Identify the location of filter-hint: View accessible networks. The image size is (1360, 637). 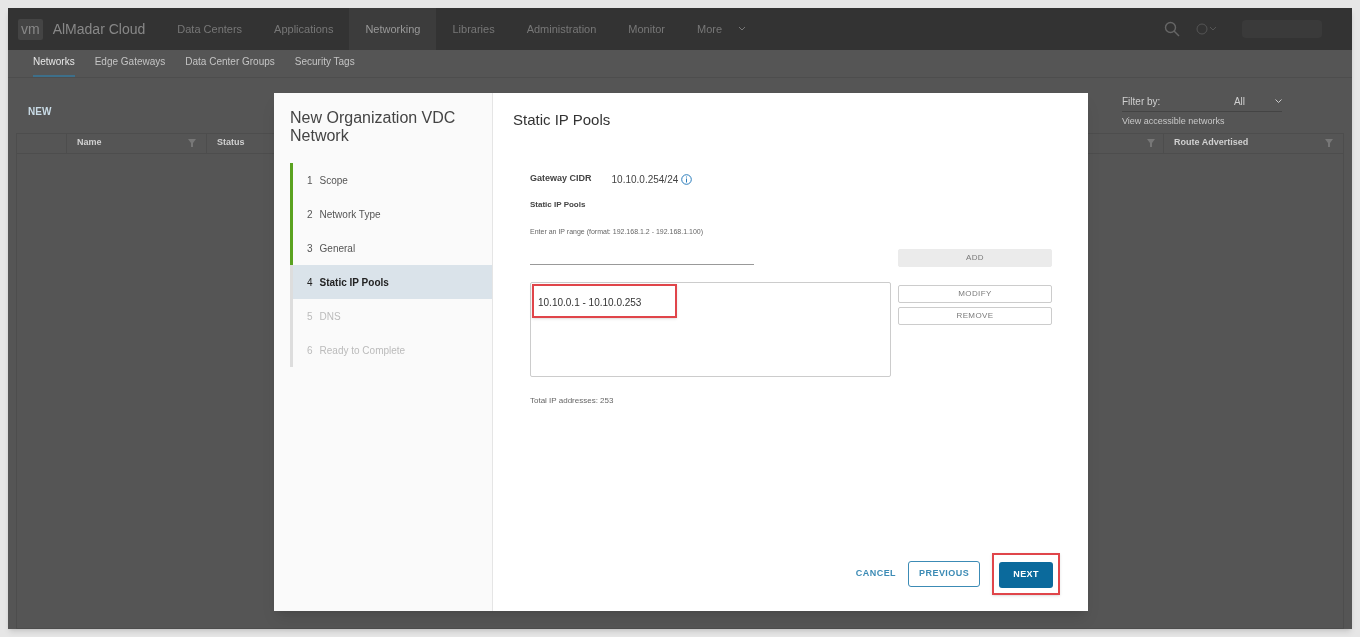
(1174, 121).